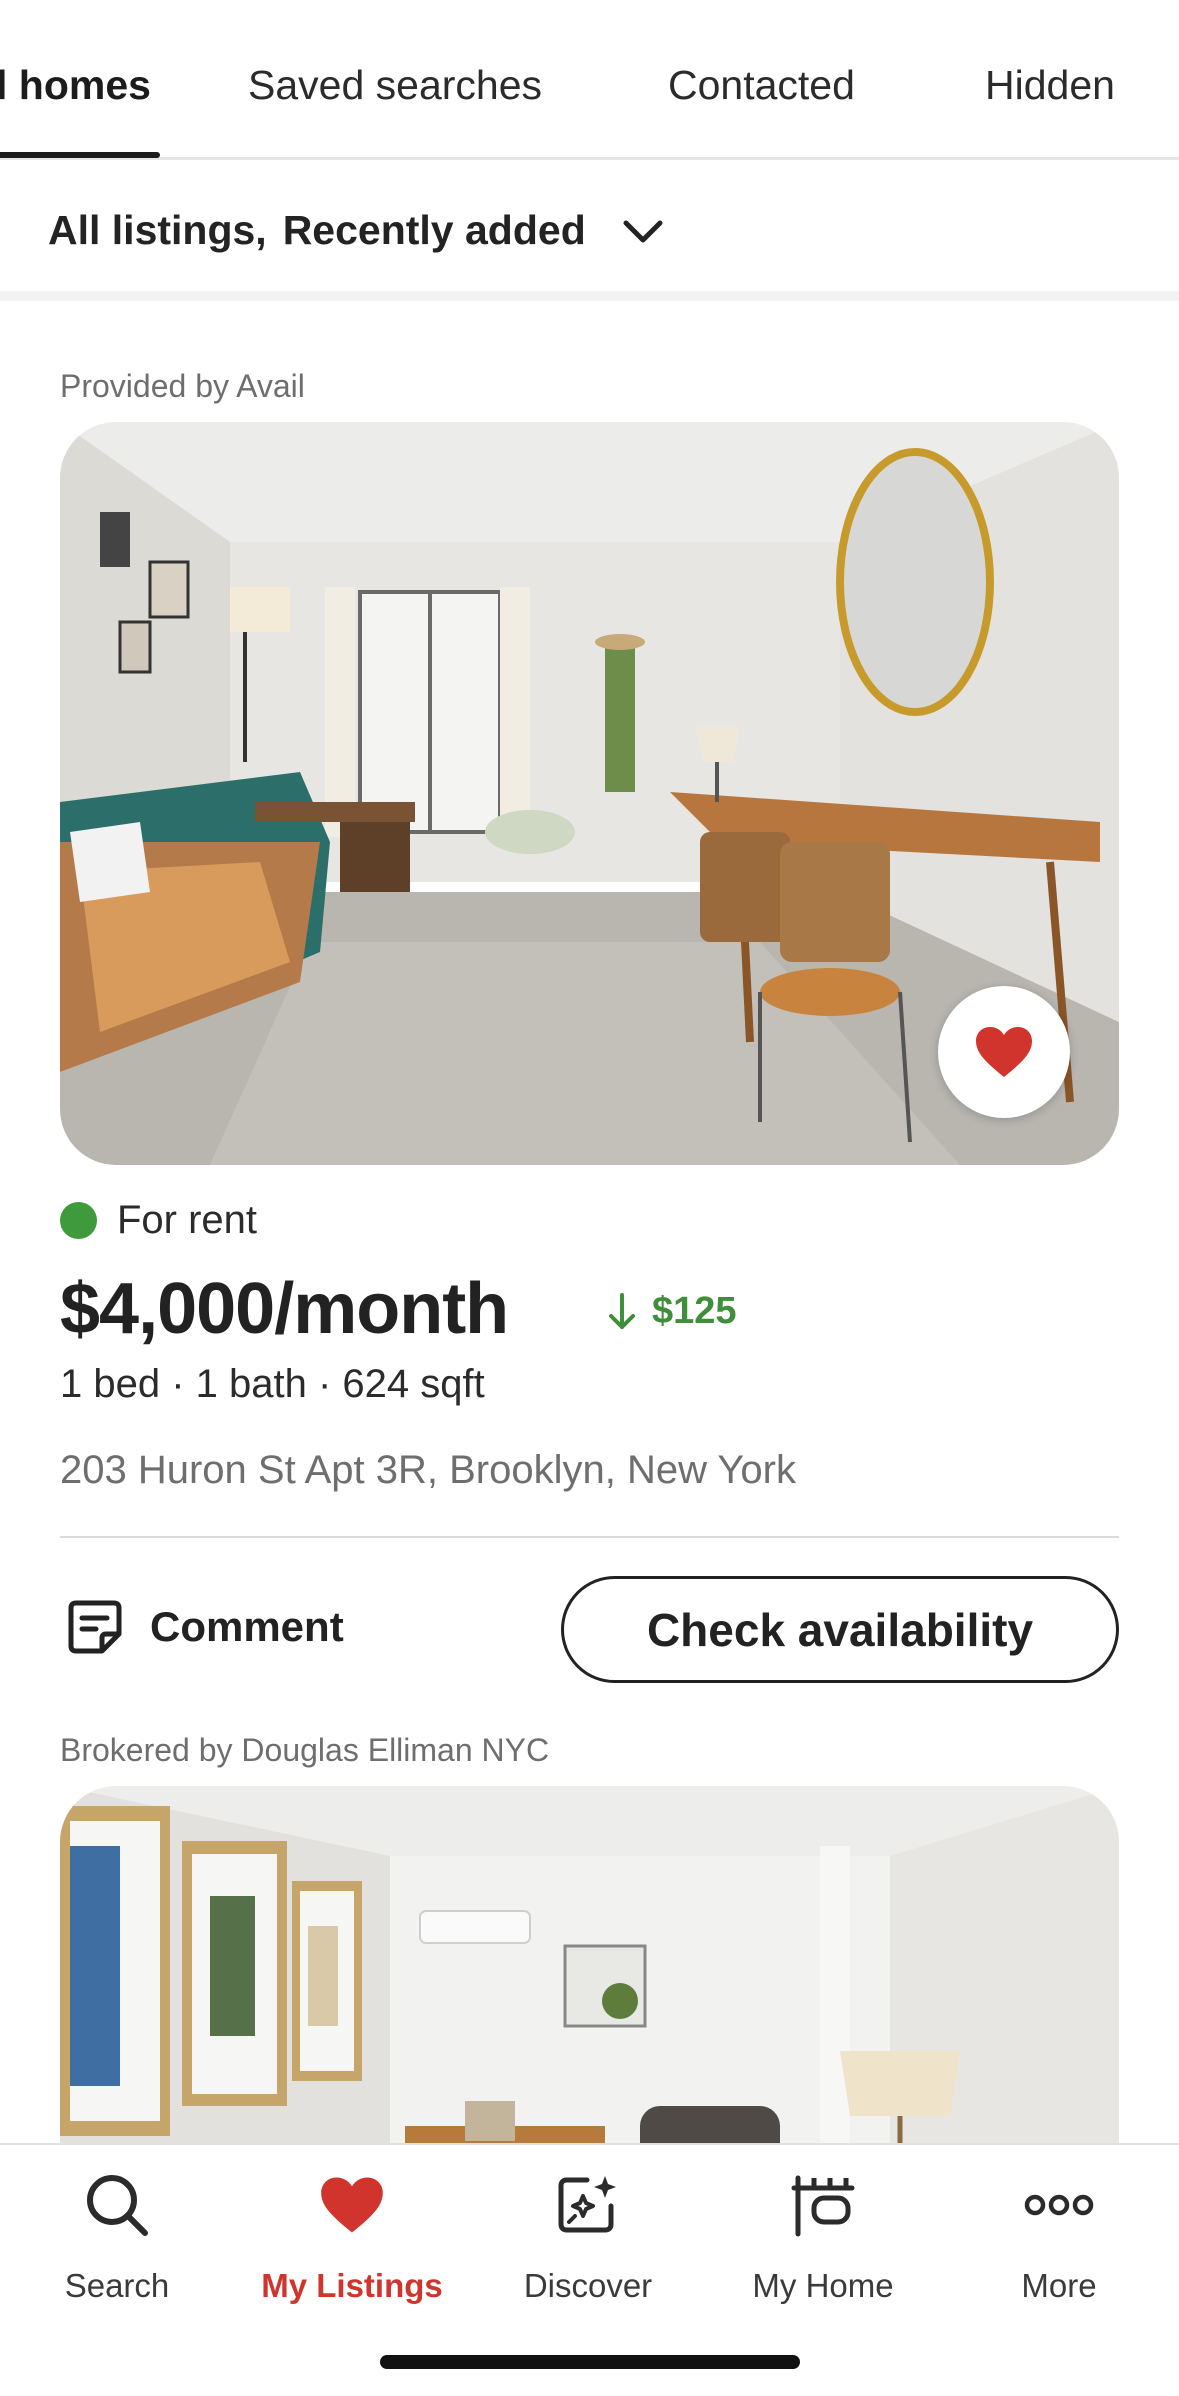 Image resolution: width=1179 pixels, height=2396 pixels. What do you see at coordinates (588, 2285) in the screenshot?
I see `nav-label: Discover` at bounding box center [588, 2285].